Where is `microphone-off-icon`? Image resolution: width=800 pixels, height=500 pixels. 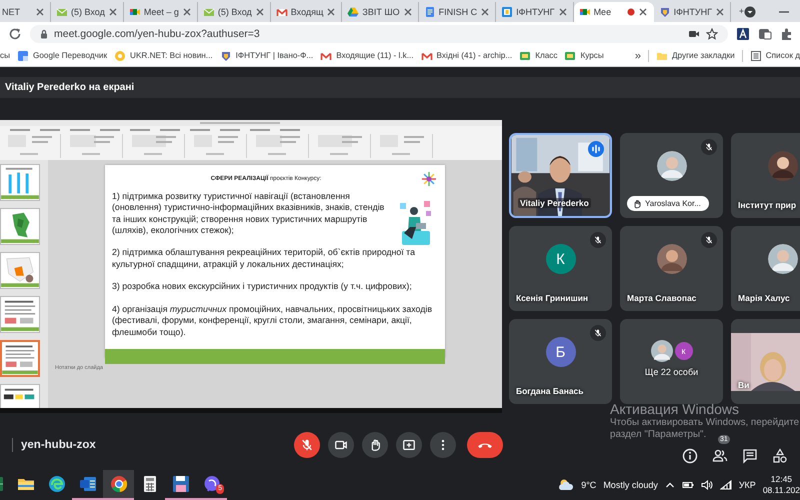
microphone-off-icon is located at coordinates (307, 445).